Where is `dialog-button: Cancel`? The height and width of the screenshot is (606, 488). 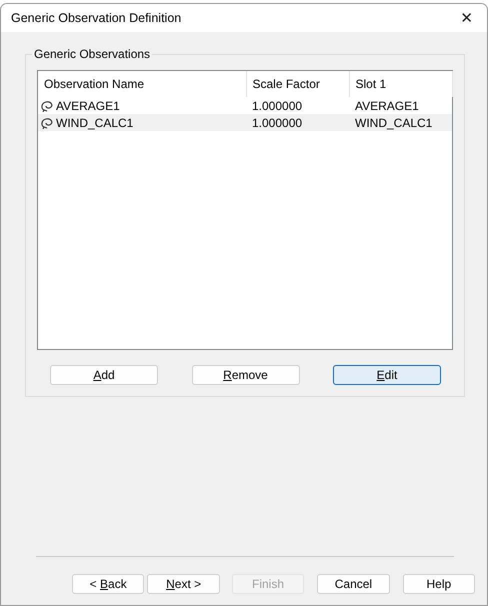
dialog-button: Cancel is located at coordinates (353, 584).